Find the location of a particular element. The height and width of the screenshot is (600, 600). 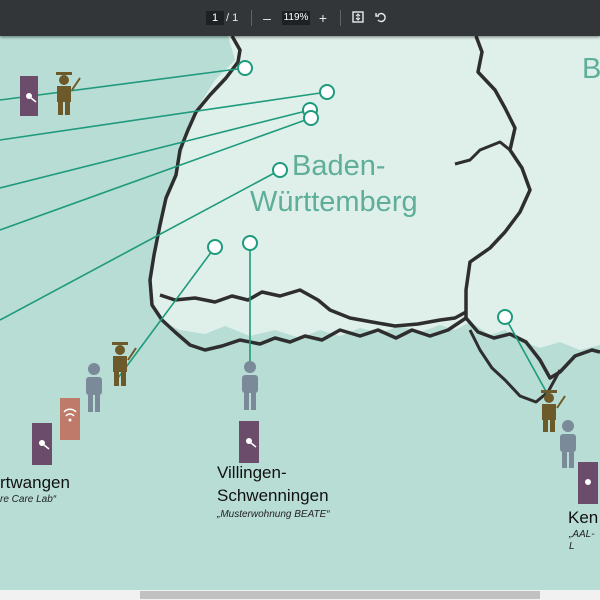

city-label-furtwangen: rtwangen is located at coordinates (35, 482).